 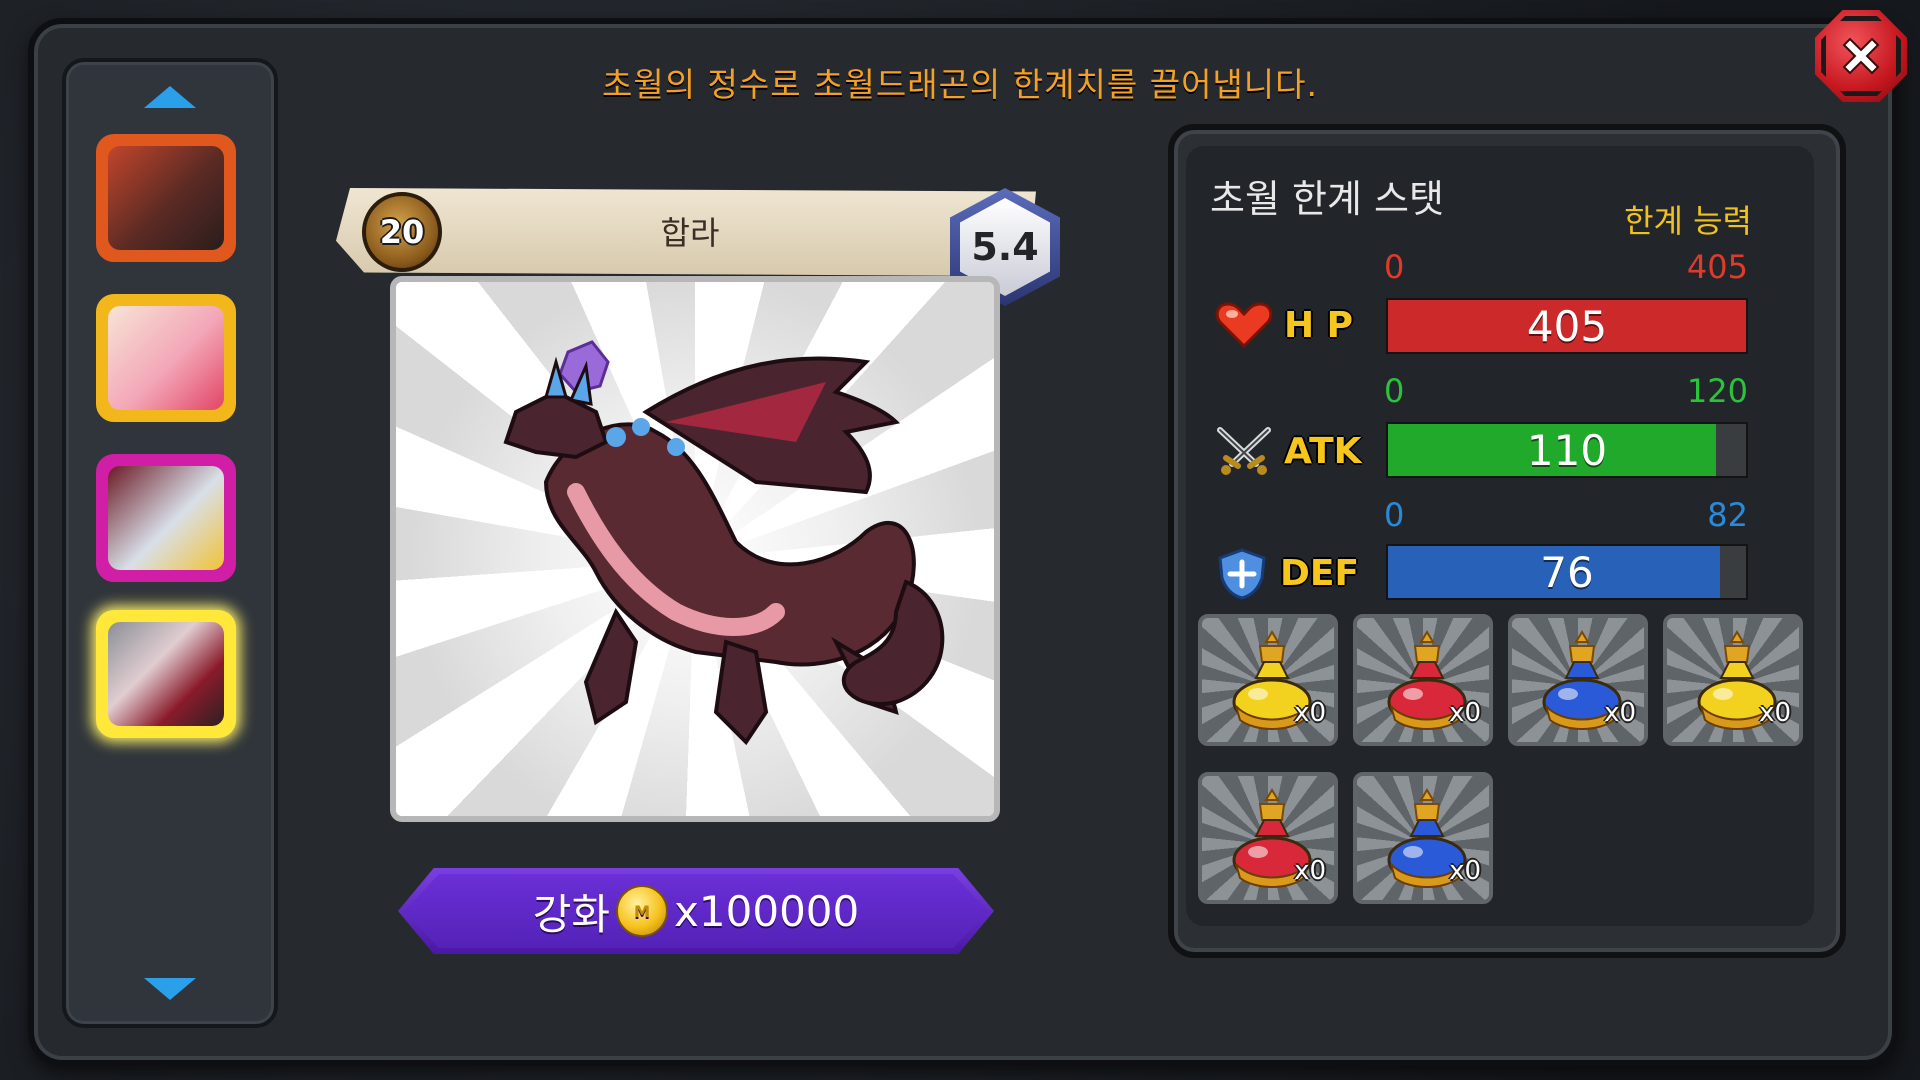 I want to click on dragon-list-sidebar, so click(x=170, y=543).